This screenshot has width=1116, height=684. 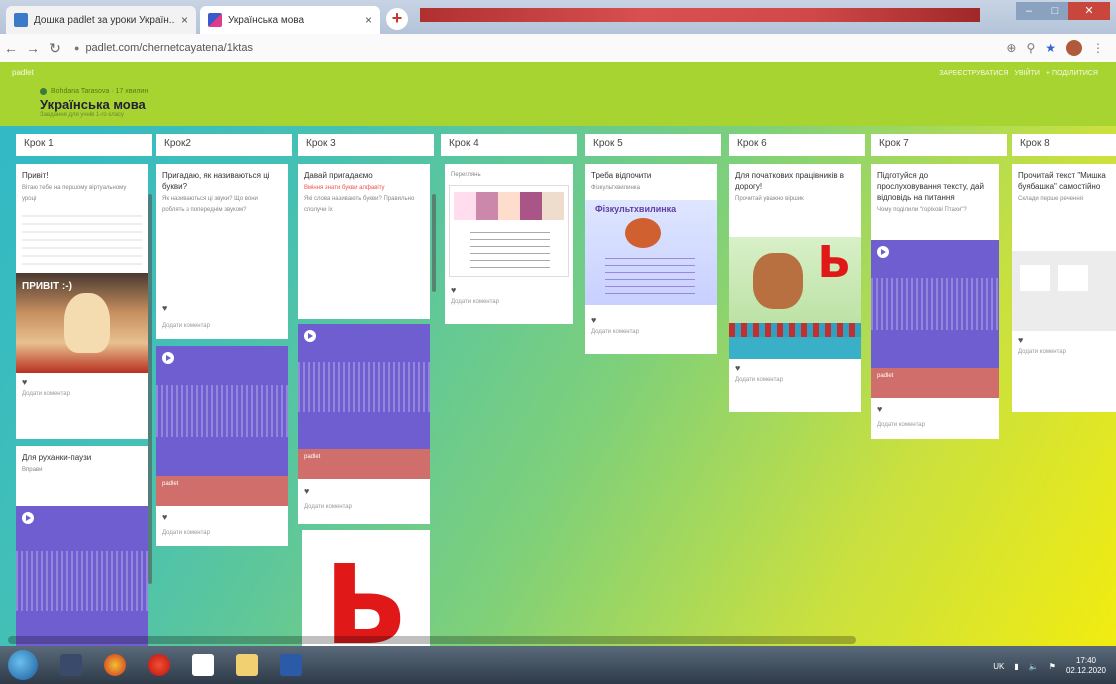 I want to click on clock-date: 02.12.2020, so click(x=1085, y=670).